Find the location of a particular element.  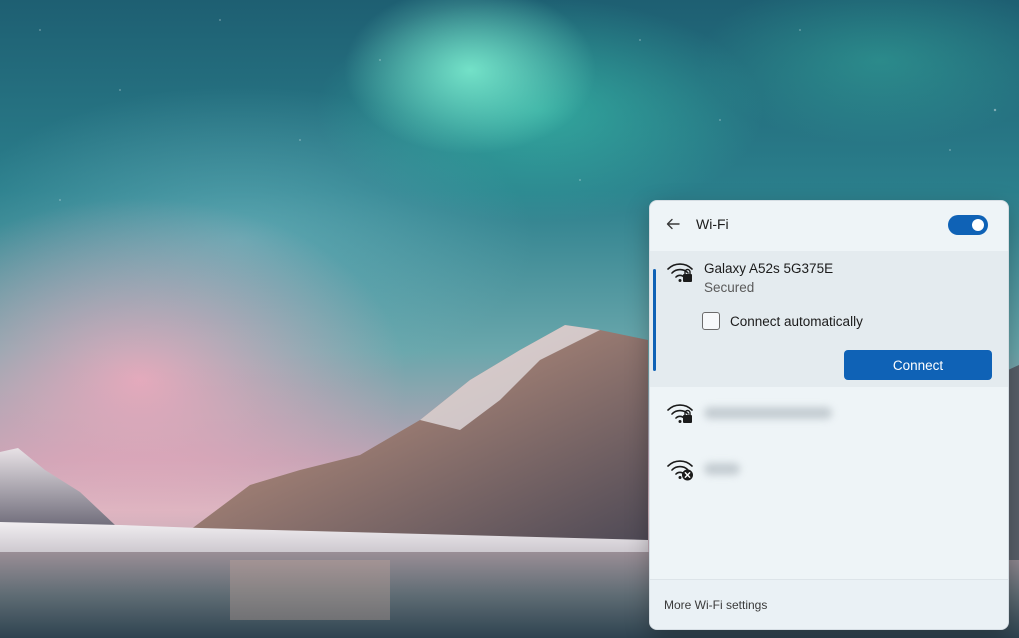

more-wifi-settings-link: More Wi-Fi settings is located at coordinates (715, 605).